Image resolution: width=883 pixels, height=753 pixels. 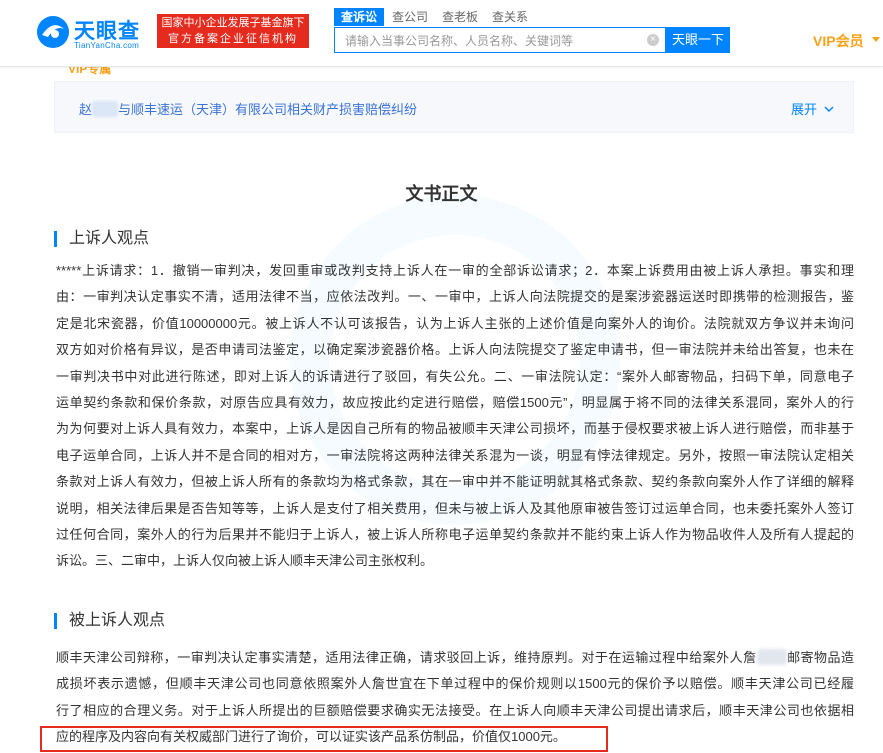 I want to click on related-case-prefix: 赵, so click(x=86, y=109).